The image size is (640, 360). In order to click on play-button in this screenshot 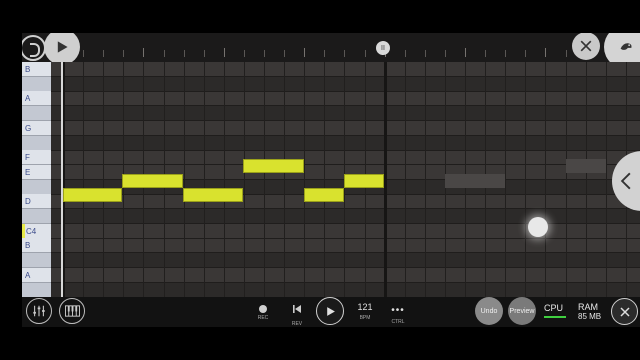, I will do `click(330, 311)`.